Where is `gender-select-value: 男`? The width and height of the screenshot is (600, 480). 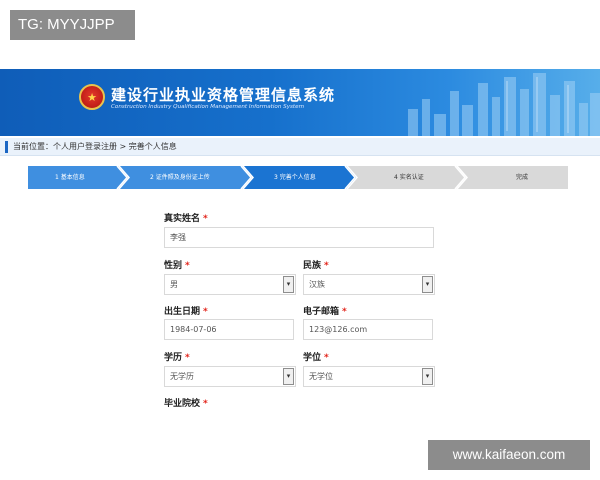
gender-select-value: 男 is located at coordinates (174, 284).